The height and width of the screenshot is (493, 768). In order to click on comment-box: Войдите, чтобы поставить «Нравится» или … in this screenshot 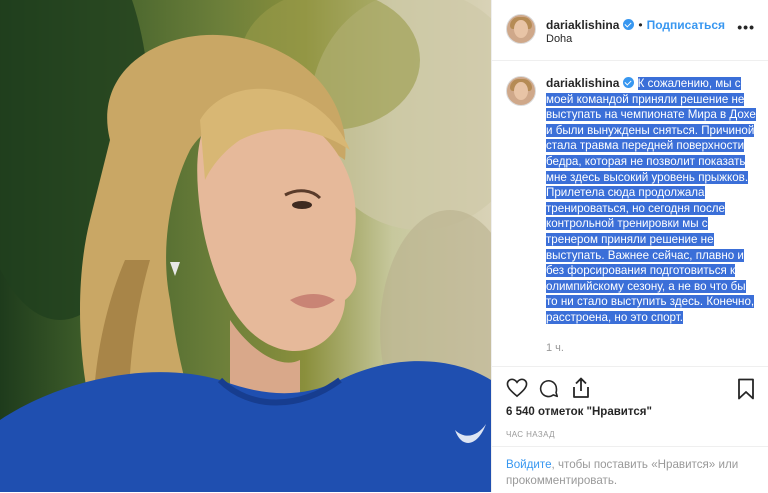, I will do `click(630, 469)`.